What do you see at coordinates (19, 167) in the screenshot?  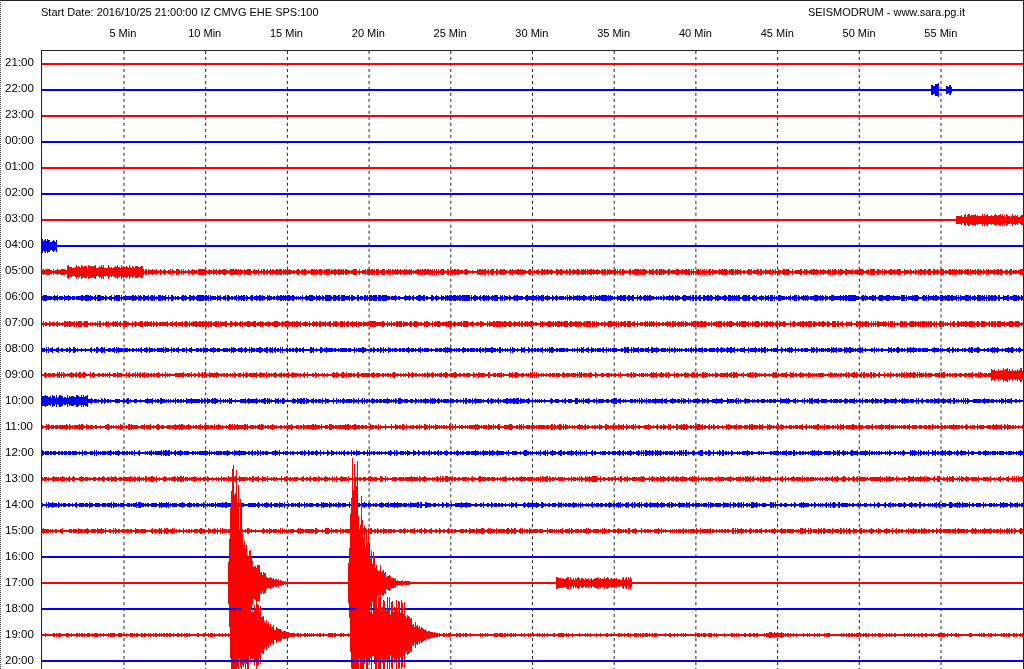 I see `hour-label: 01:00` at bounding box center [19, 167].